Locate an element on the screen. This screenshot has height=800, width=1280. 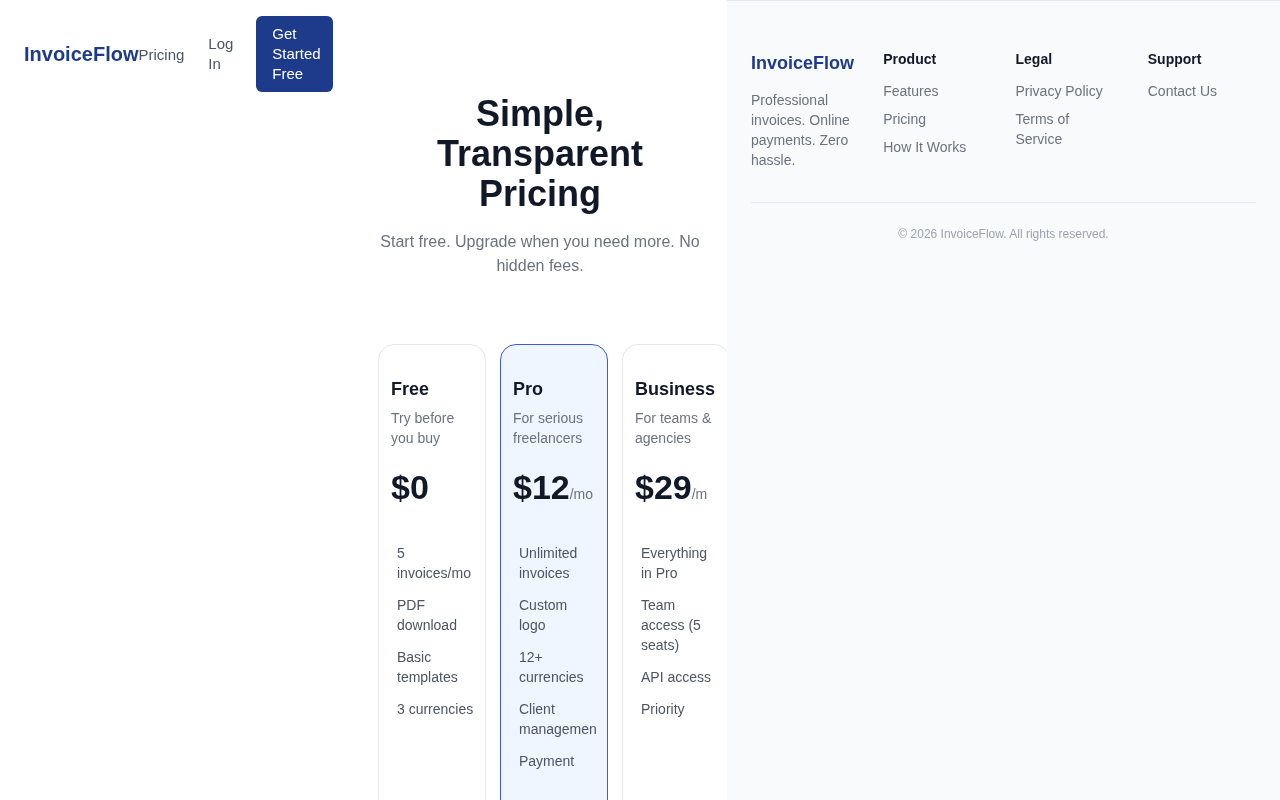
feature-item: Team access (5 seats) is located at coordinates (671, 625).